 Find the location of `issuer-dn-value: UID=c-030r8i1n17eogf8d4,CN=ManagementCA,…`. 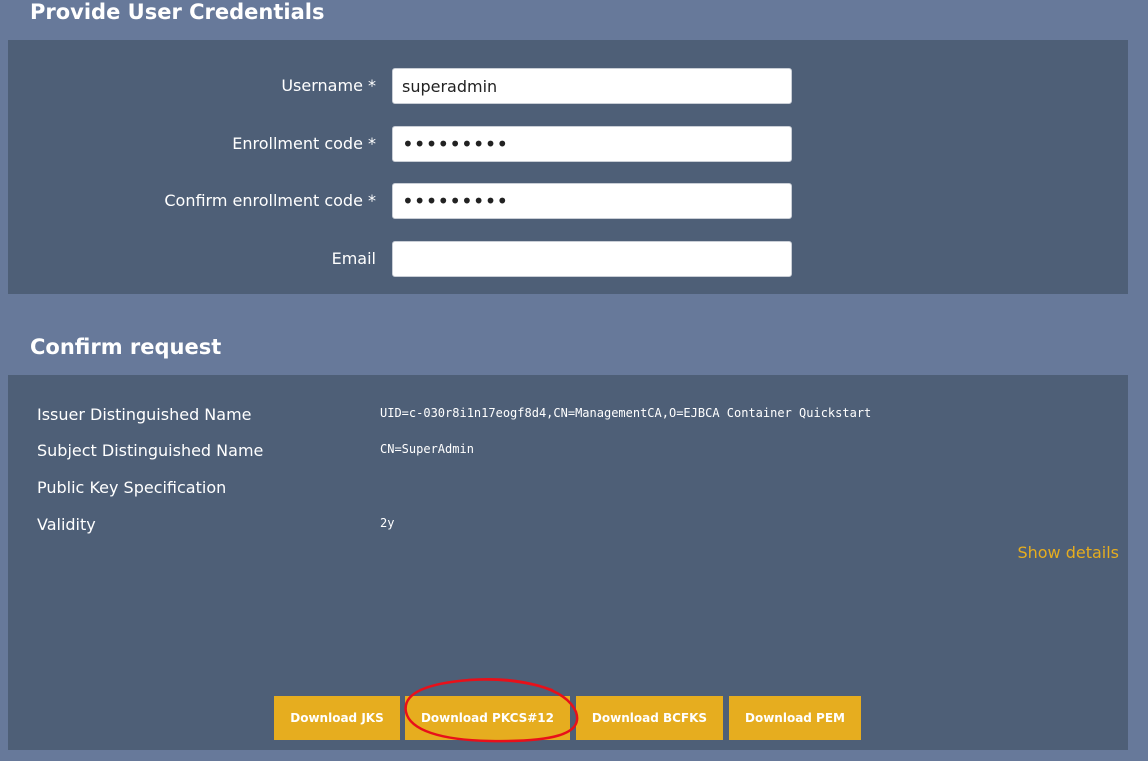

issuer-dn-value: UID=c-030r8i1n17eogf8d4,CN=ManagementCA,… is located at coordinates (626, 413).